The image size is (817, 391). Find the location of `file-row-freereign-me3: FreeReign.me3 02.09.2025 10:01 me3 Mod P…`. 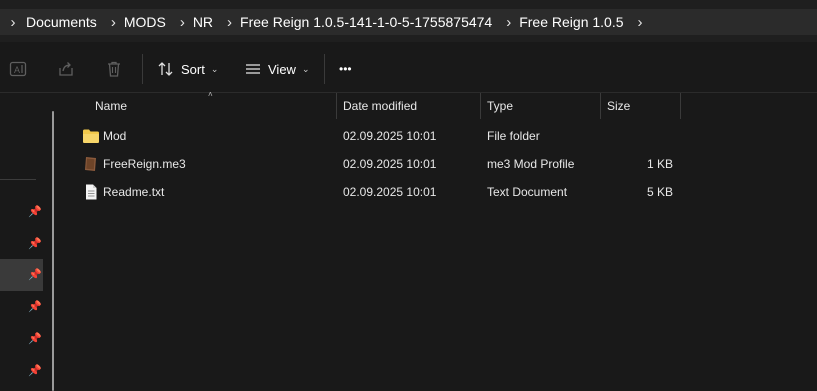

file-row-freereign-me3: FreeReign.me3 02.09.2025 10:01 me3 Mod P… is located at coordinates (440, 164).